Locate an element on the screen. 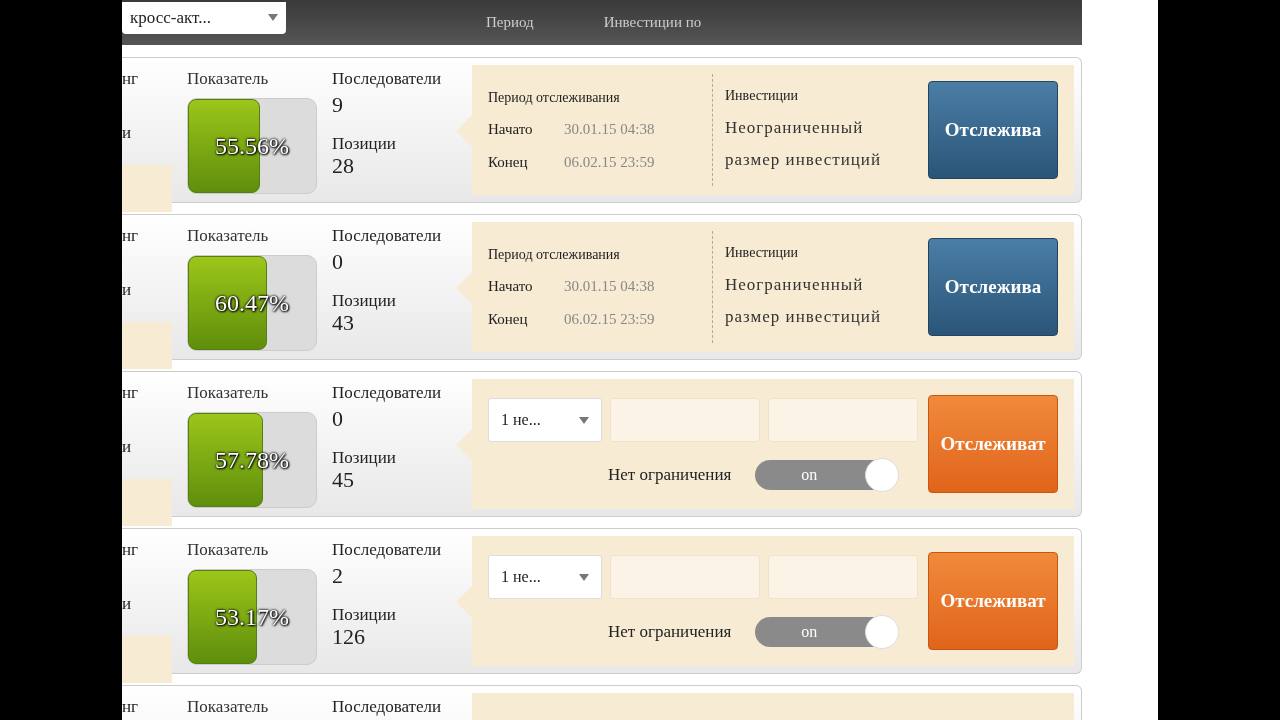 The width and height of the screenshot is (1280, 720). positions-count: 43 is located at coordinates (343, 322).